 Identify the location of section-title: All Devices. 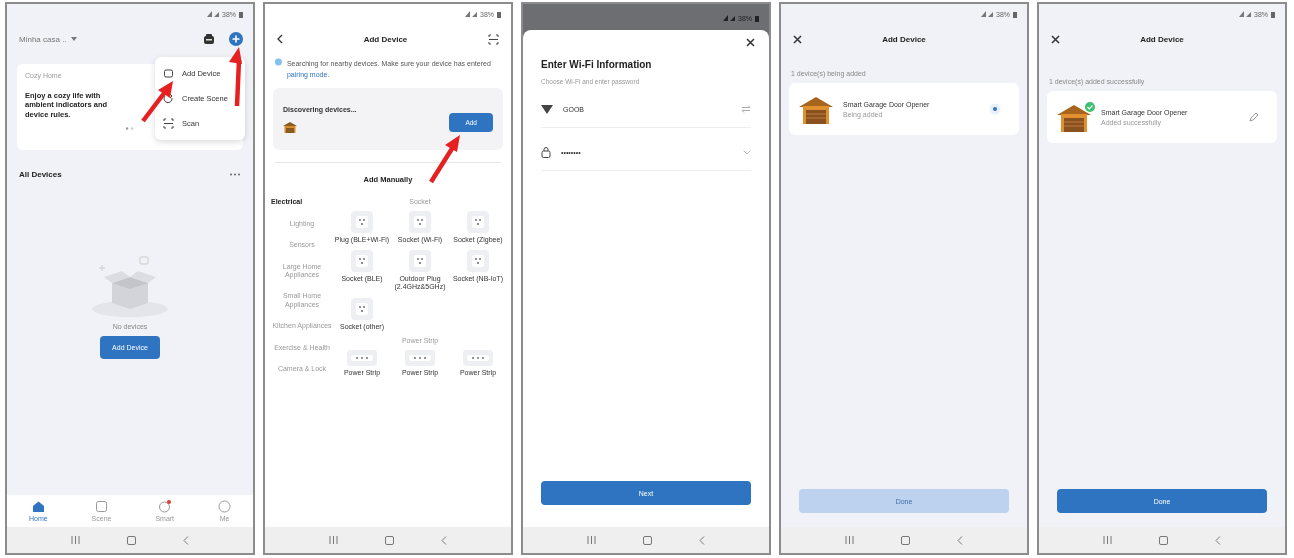
(40, 174).